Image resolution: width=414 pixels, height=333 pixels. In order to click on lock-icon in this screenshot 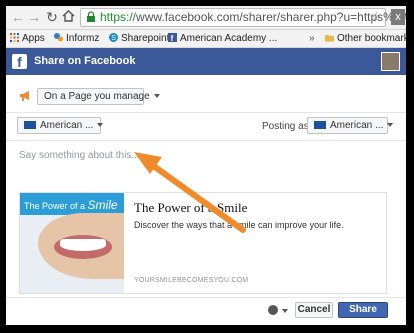, I will do `click(91, 16)`.